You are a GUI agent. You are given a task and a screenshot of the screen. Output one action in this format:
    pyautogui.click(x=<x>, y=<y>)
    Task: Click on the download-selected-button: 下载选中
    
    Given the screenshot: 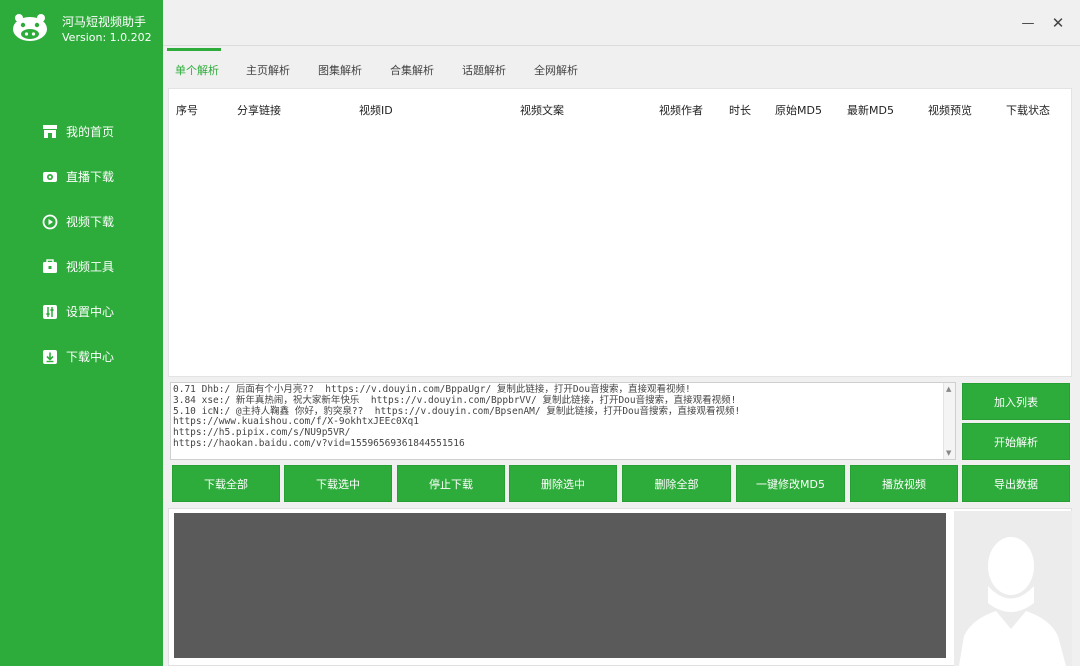 What is the action you would take?
    pyautogui.click(x=338, y=483)
    